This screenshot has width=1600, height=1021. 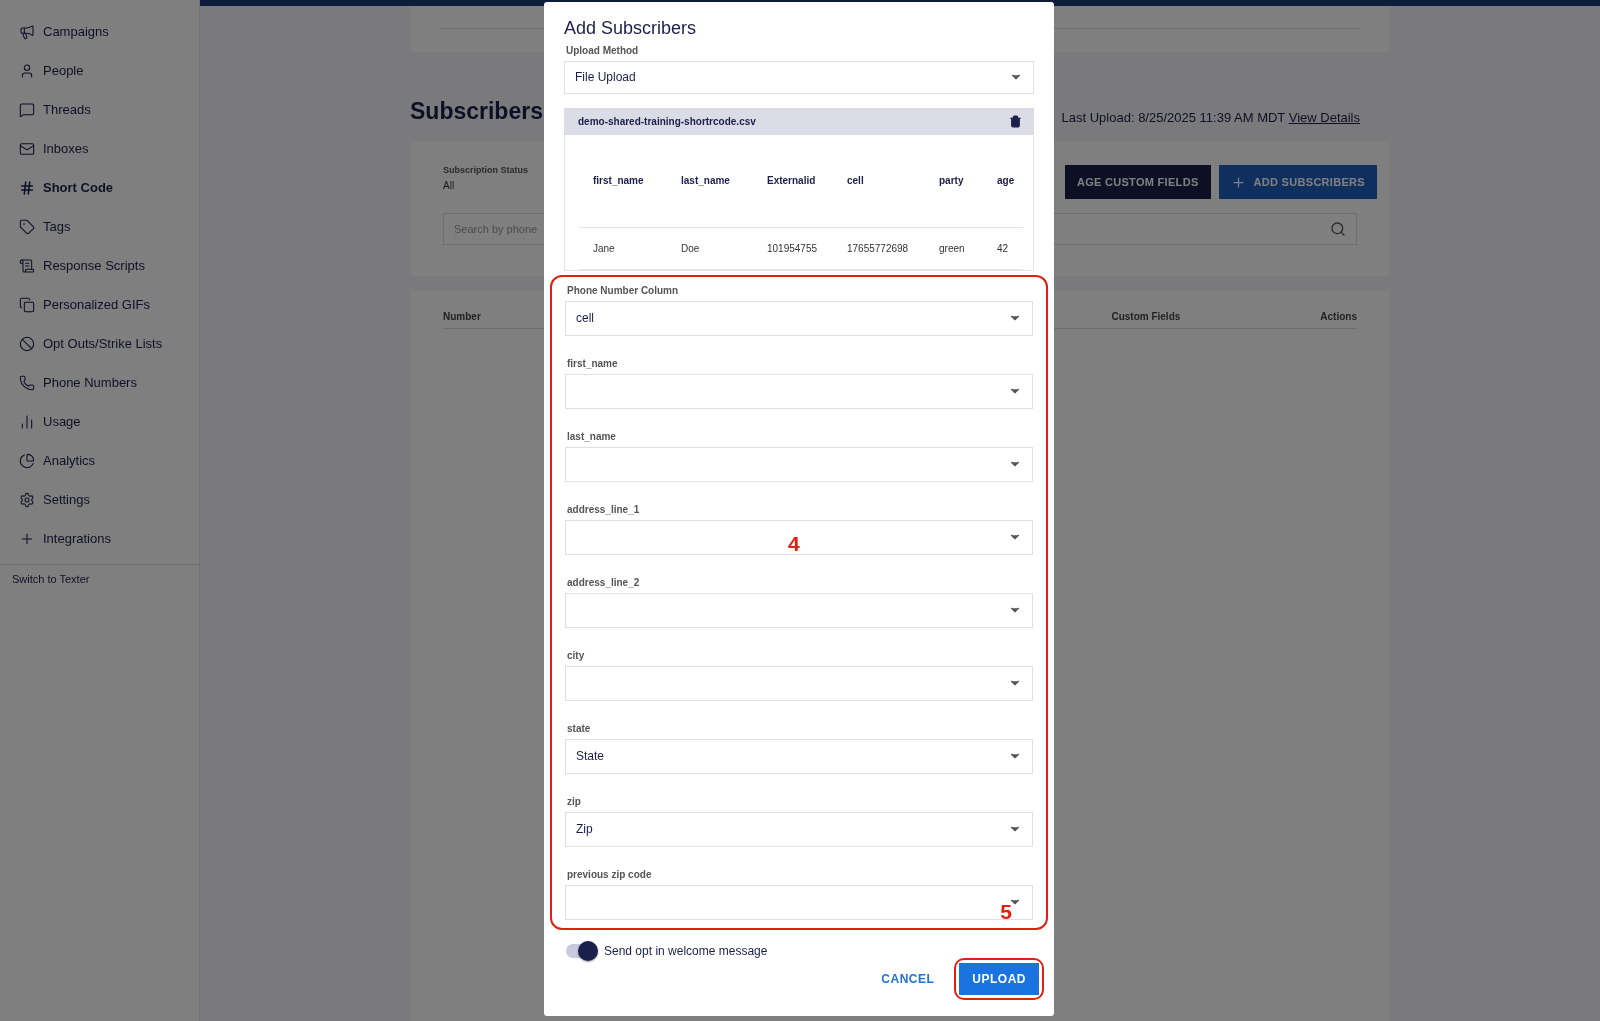 I want to click on field-label: address_line_1, so click(x=604, y=509).